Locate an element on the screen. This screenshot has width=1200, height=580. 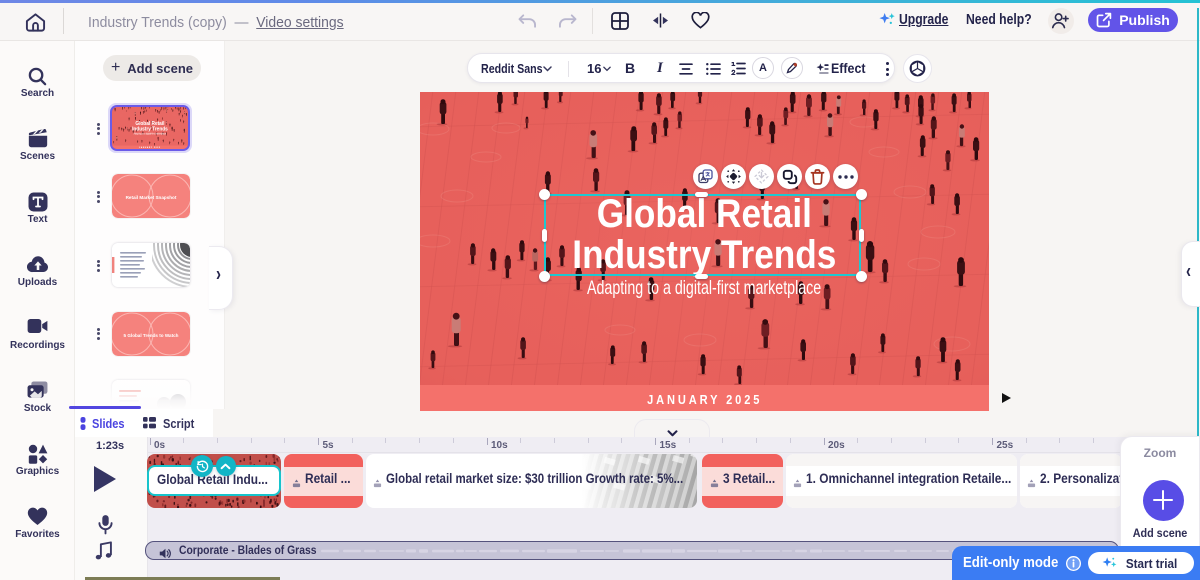
svg-text: Retail Market Snapshot is located at coordinates (151, 197).